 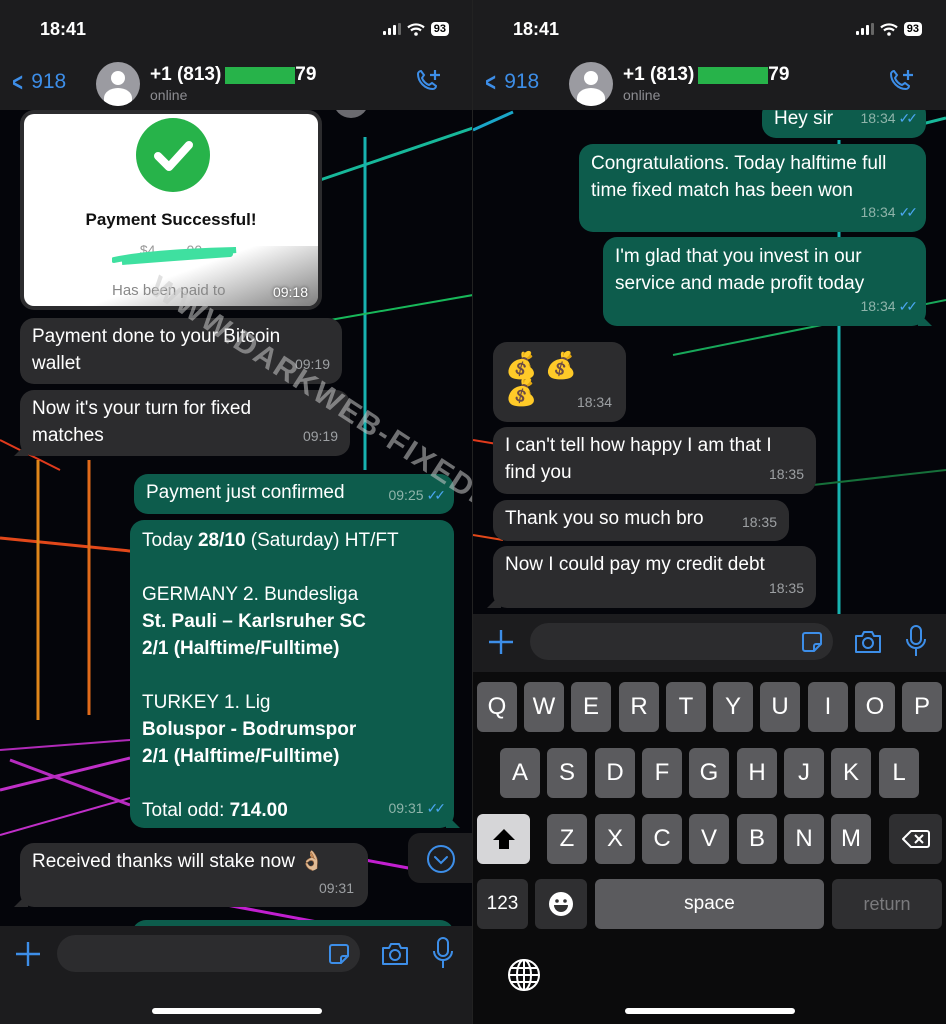 I want to click on shift-key, so click(x=503, y=839).